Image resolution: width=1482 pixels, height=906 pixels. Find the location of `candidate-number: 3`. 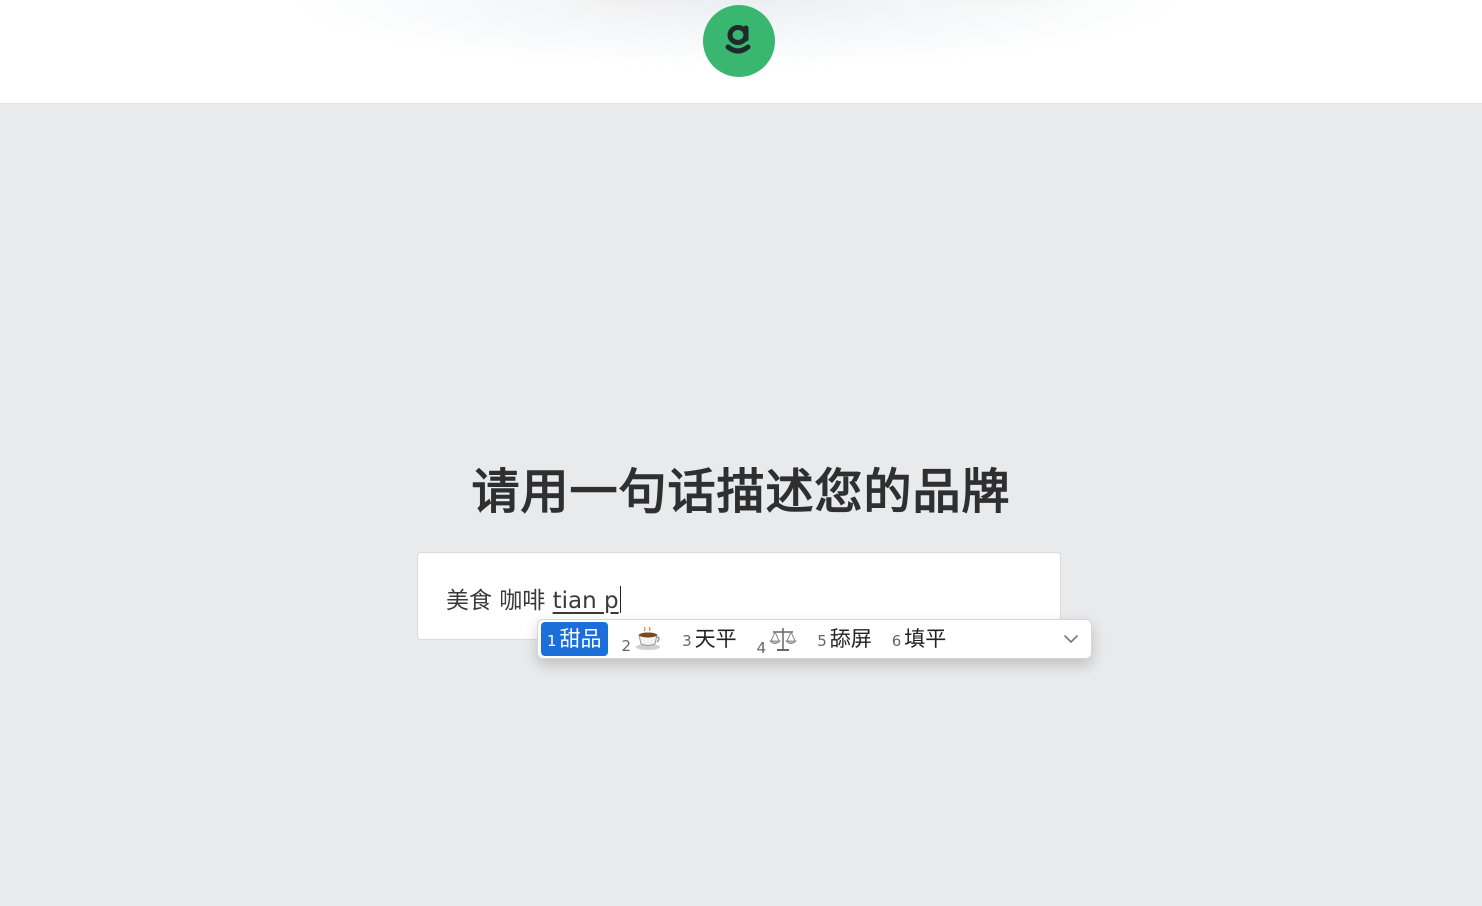

candidate-number: 3 is located at coordinates (687, 641).